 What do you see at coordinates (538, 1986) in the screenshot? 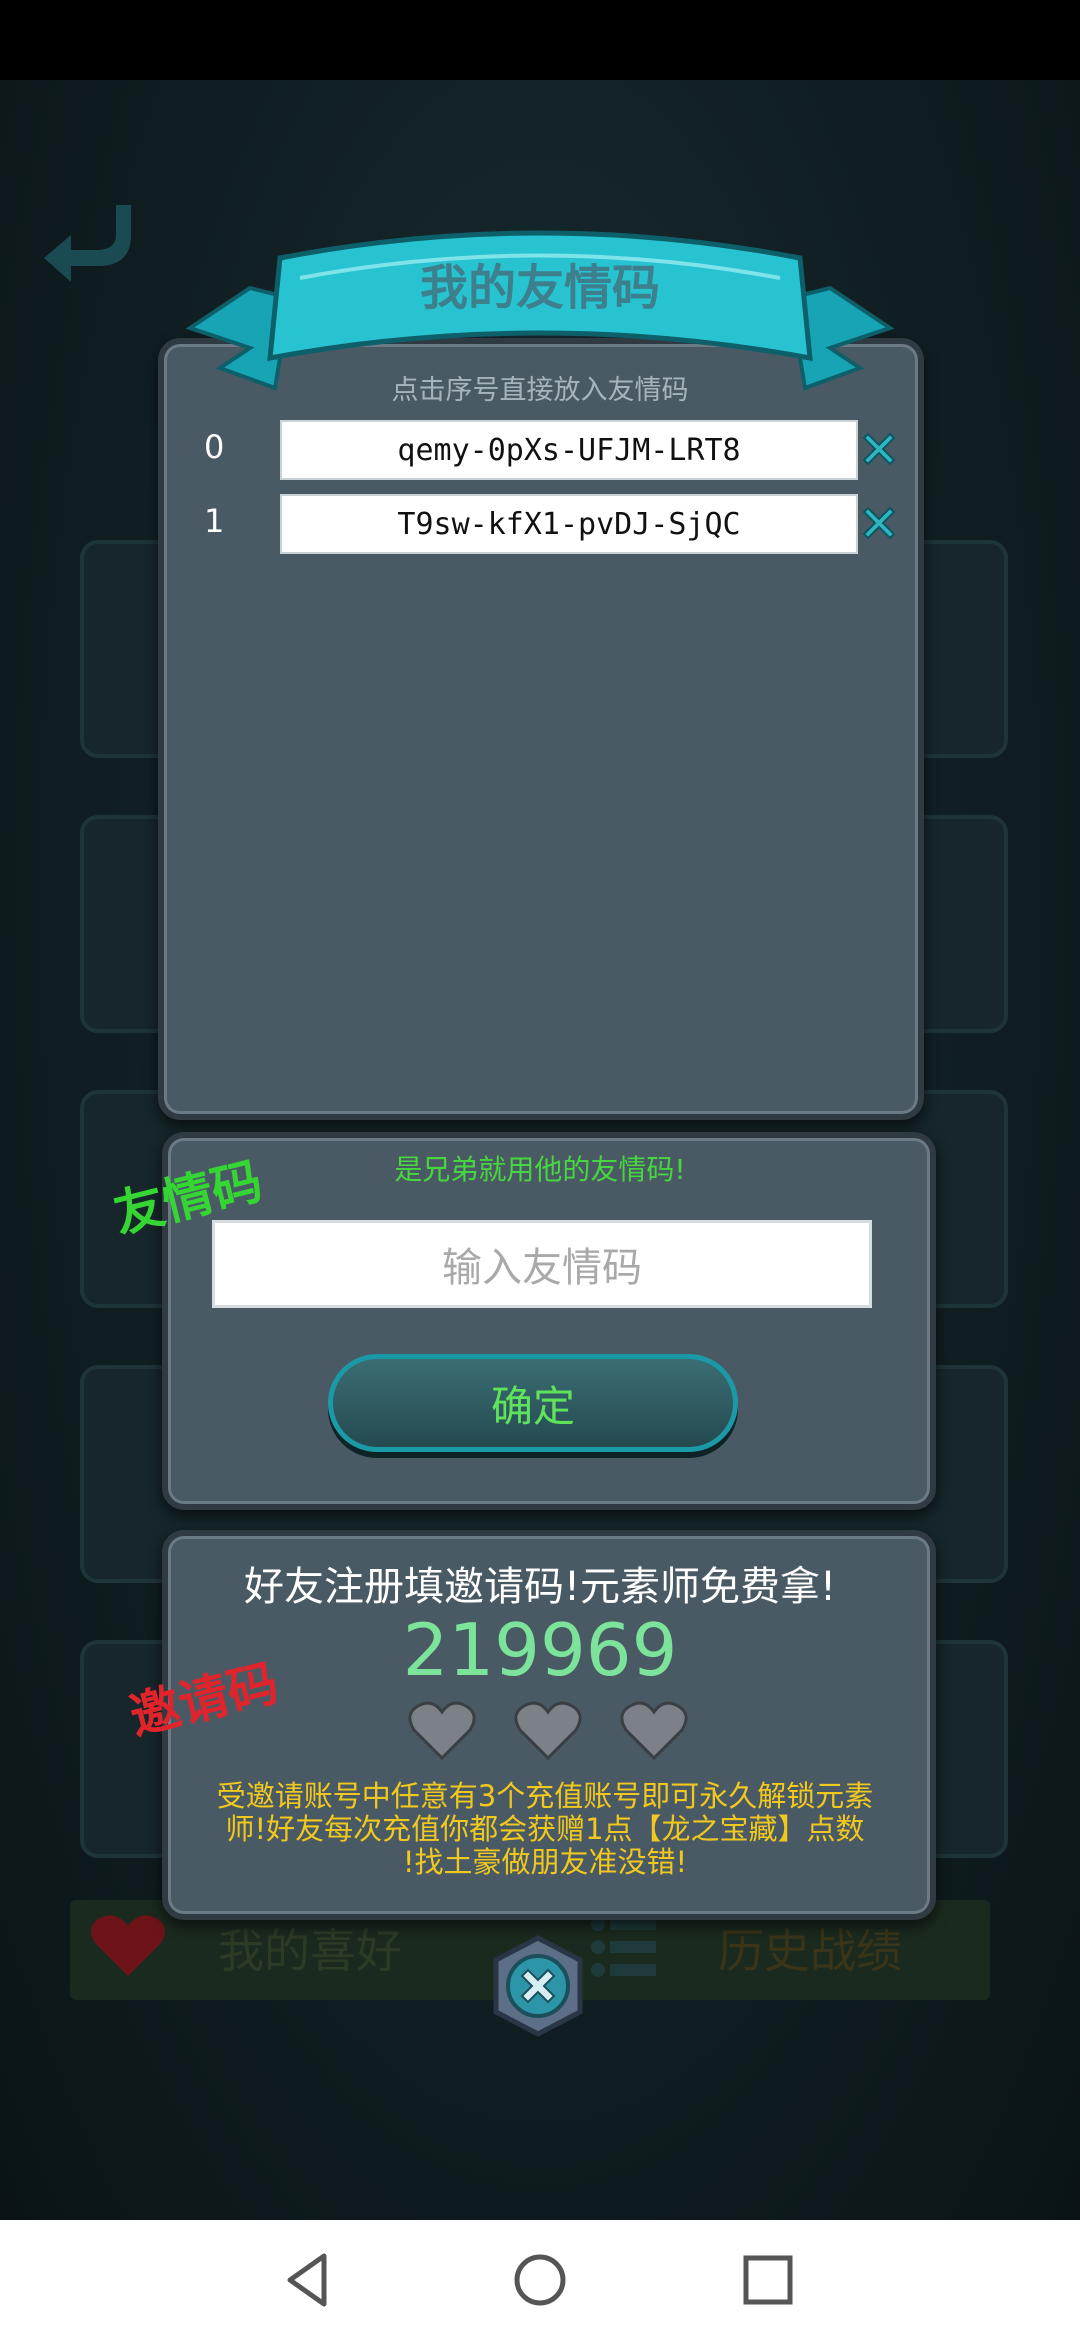
I see `close-x-icon` at bounding box center [538, 1986].